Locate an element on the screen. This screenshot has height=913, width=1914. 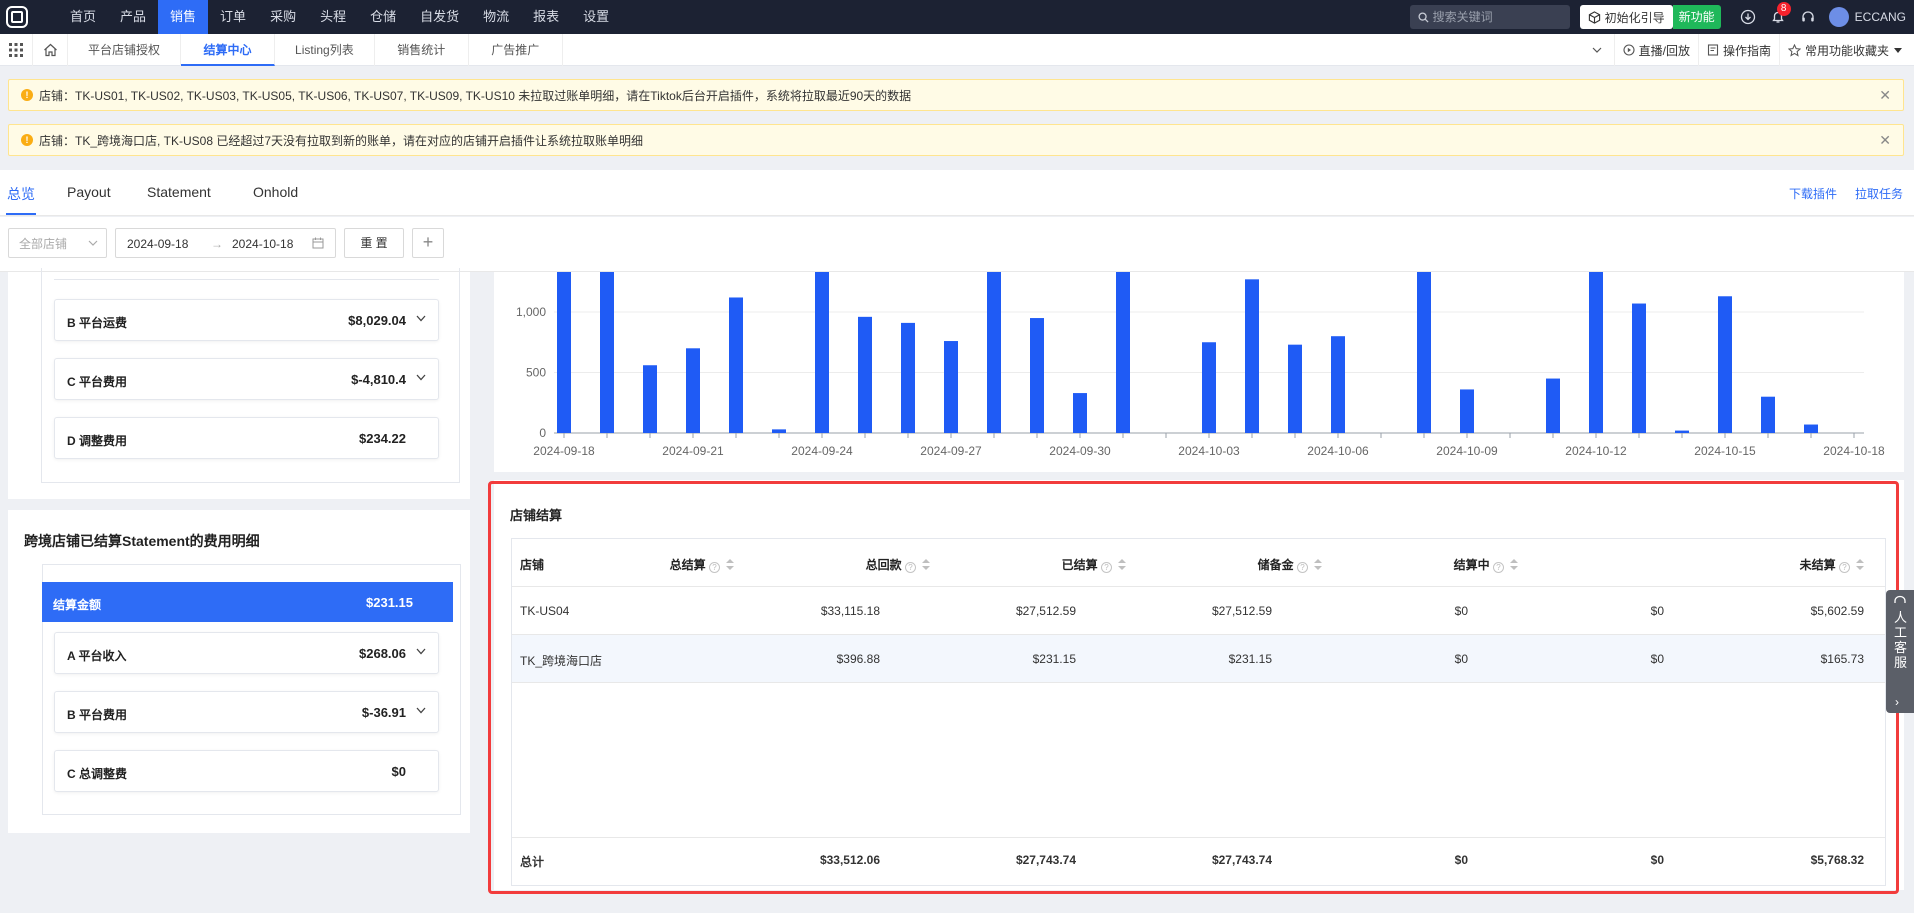
fee-row-value: $8,029.04 is located at coordinates (377, 320).